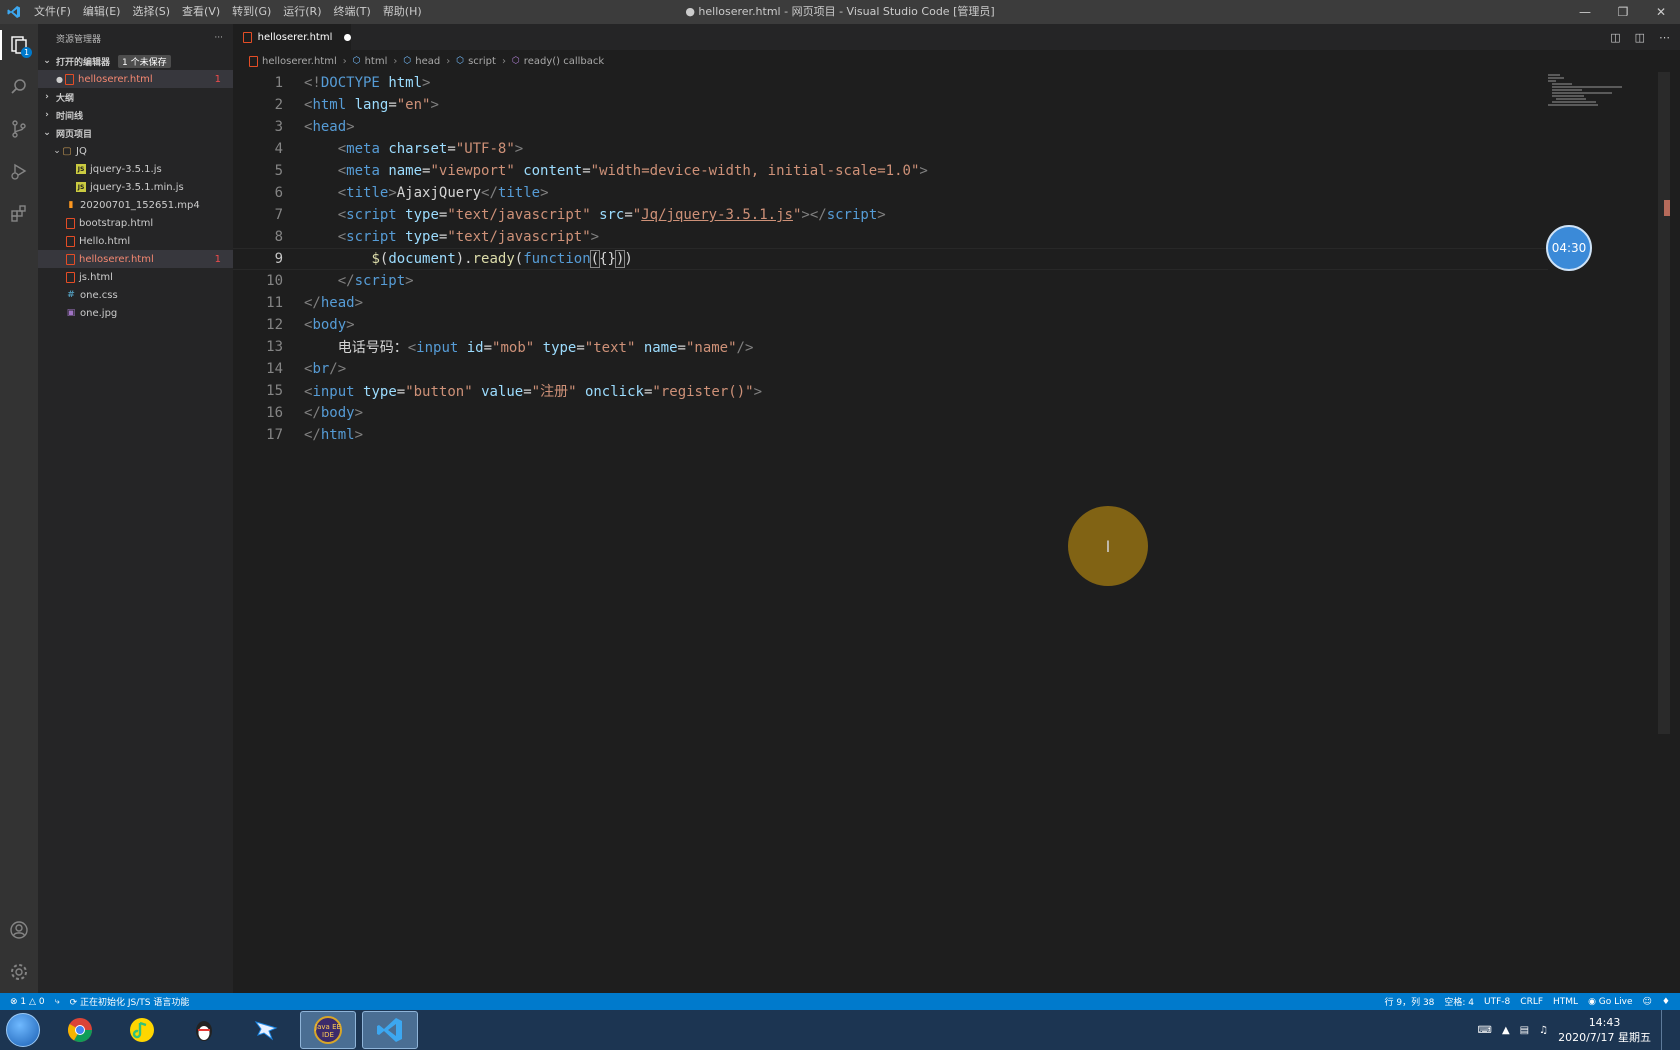 The image size is (1680, 1050). What do you see at coordinates (890, 127) in the screenshot?
I see `code-line: 3 <head>` at bounding box center [890, 127].